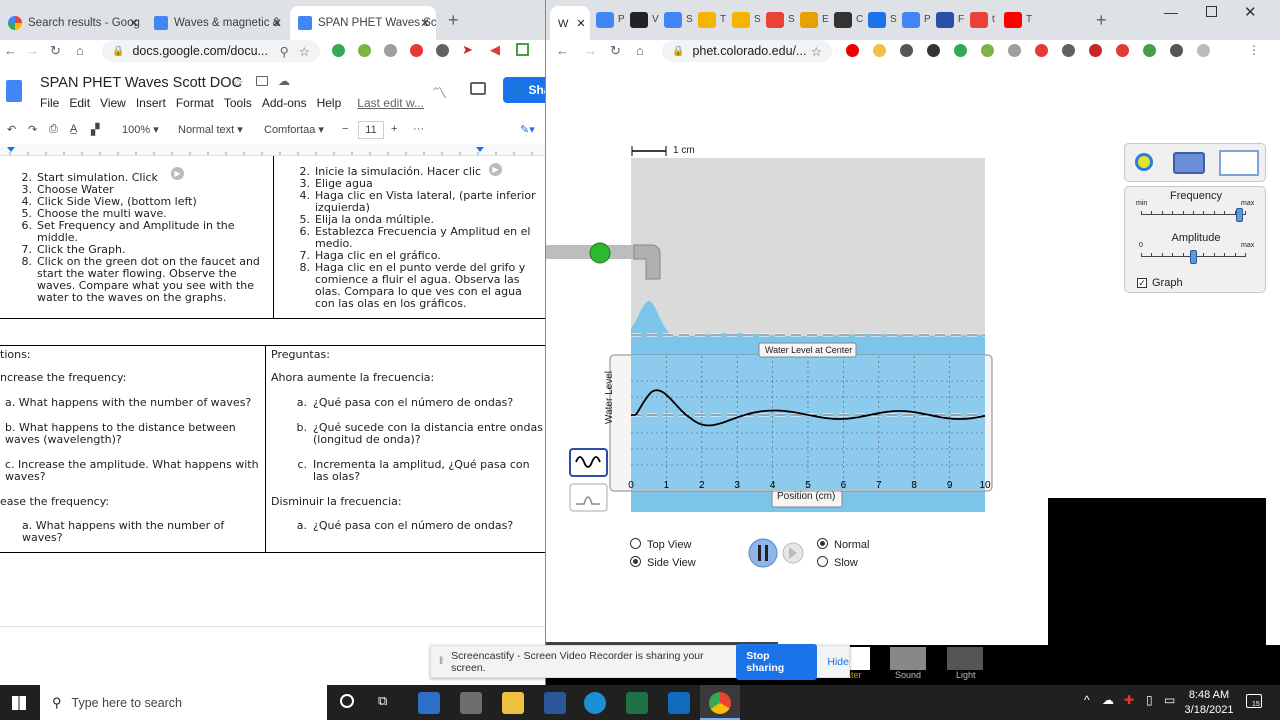 The width and height of the screenshot is (1280, 720). Describe the element at coordinates (1189, 163) in the screenshot. I see `stopwatch-icon` at that location.